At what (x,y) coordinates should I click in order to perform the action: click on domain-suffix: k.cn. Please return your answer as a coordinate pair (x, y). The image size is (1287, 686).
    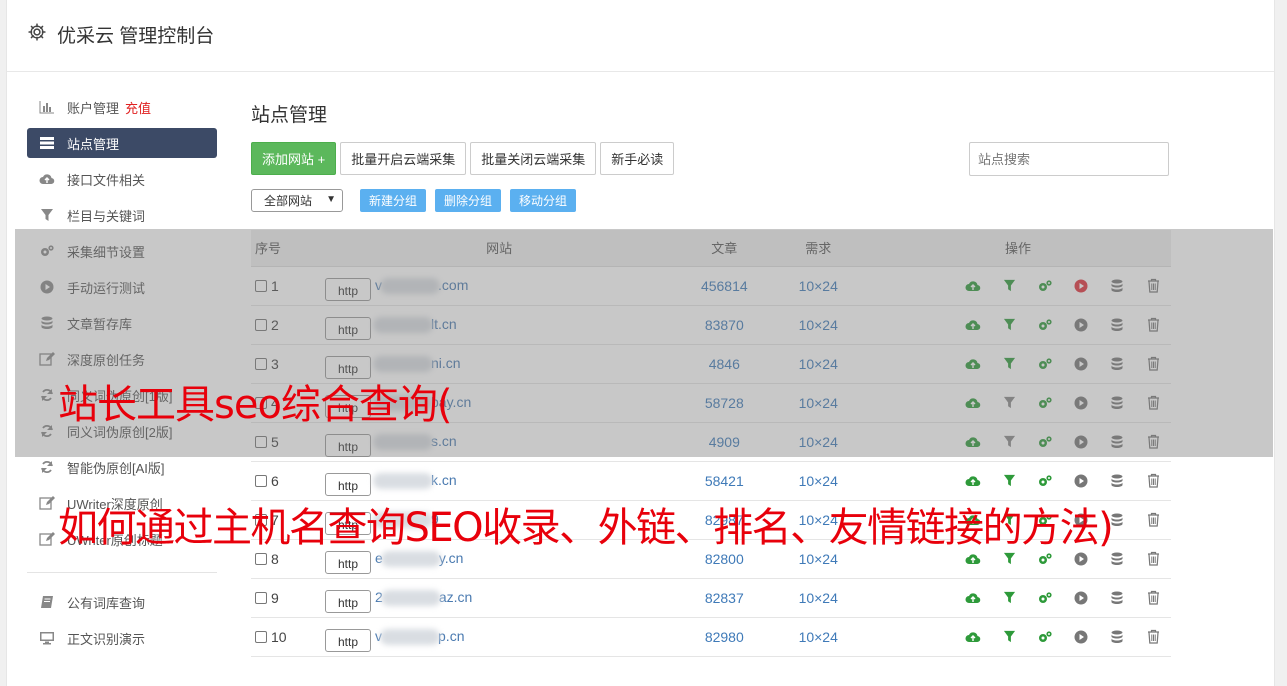
    Looking at the image, I should click on (444, 479).